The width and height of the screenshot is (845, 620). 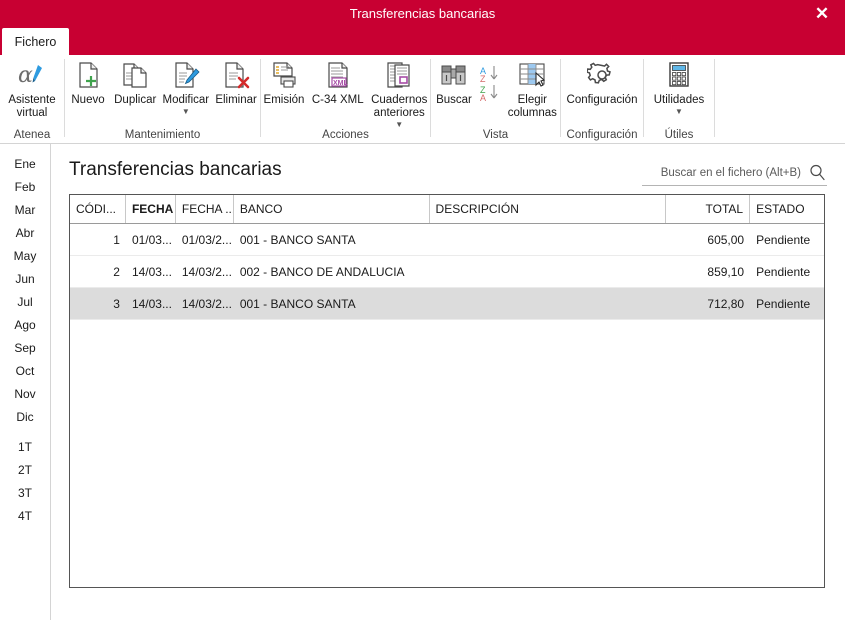 I want to click on page-title: Transferencias bancarias, so click(x=175, y=169).